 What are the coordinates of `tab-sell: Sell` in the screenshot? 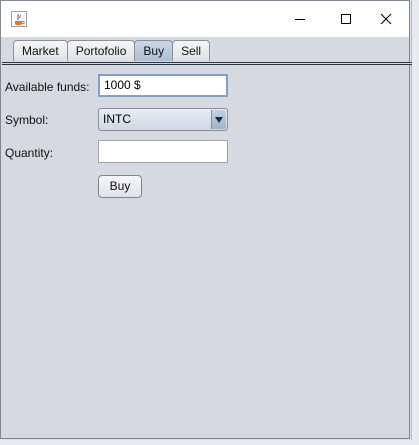 It's located at (191, 50).